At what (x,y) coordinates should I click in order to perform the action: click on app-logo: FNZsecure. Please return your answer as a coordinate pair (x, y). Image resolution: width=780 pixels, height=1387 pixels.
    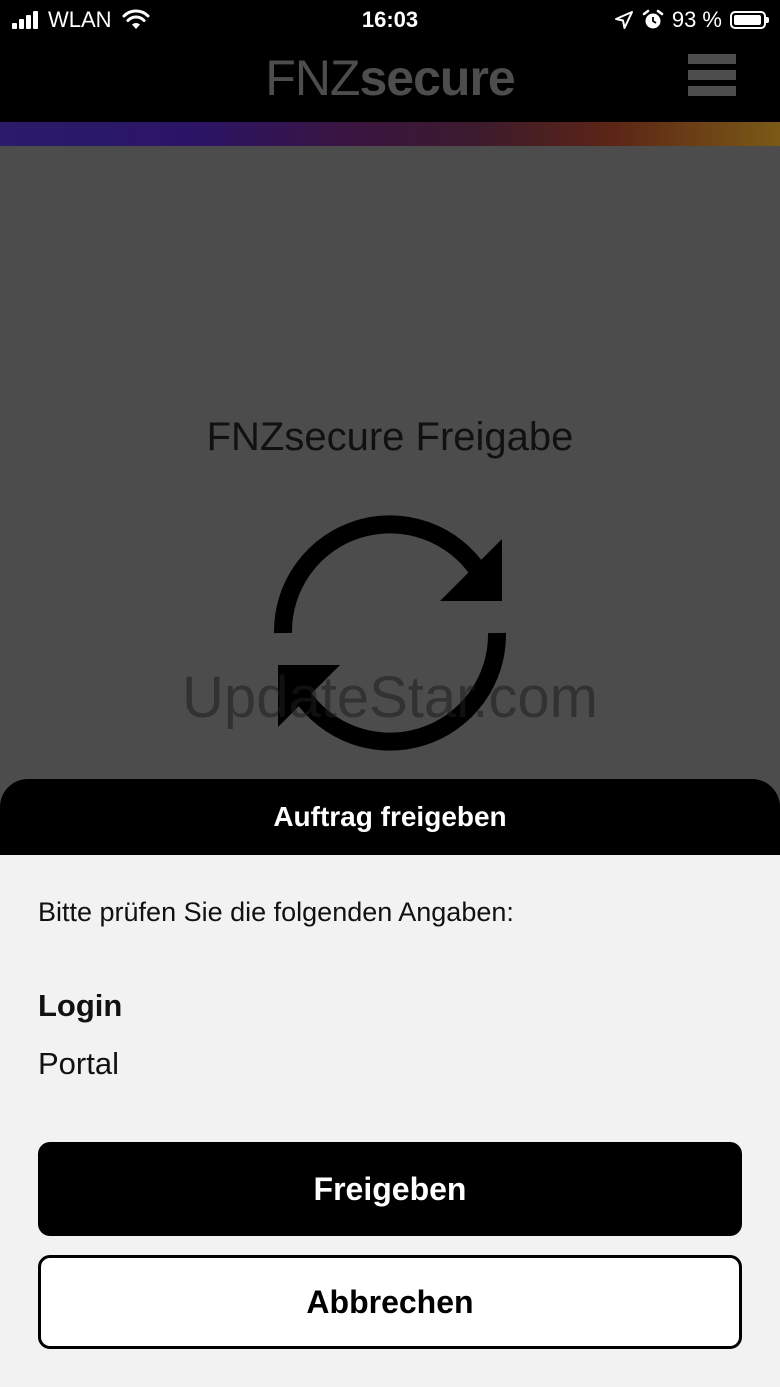
    Looking at the image, I should click on (390, 78).